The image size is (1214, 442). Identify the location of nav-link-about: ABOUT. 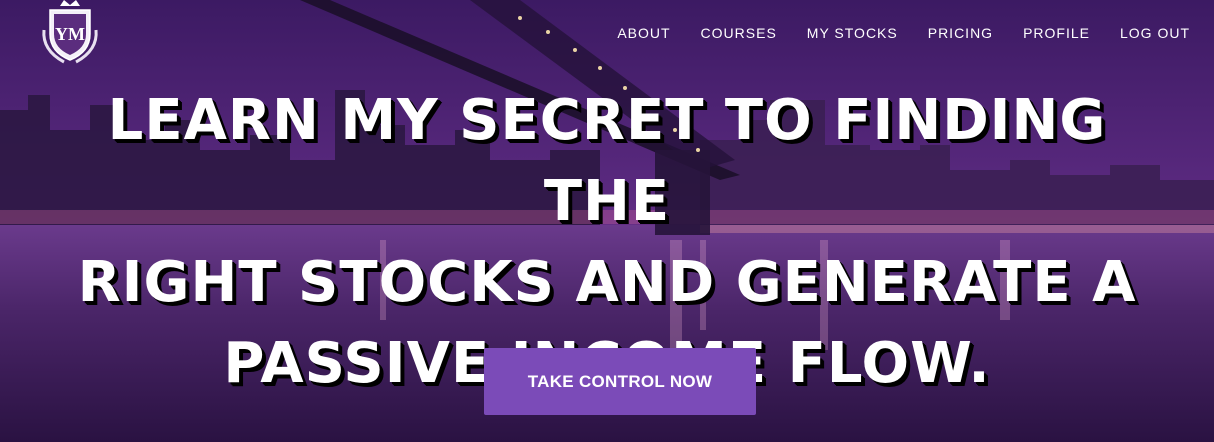
(643, 33).